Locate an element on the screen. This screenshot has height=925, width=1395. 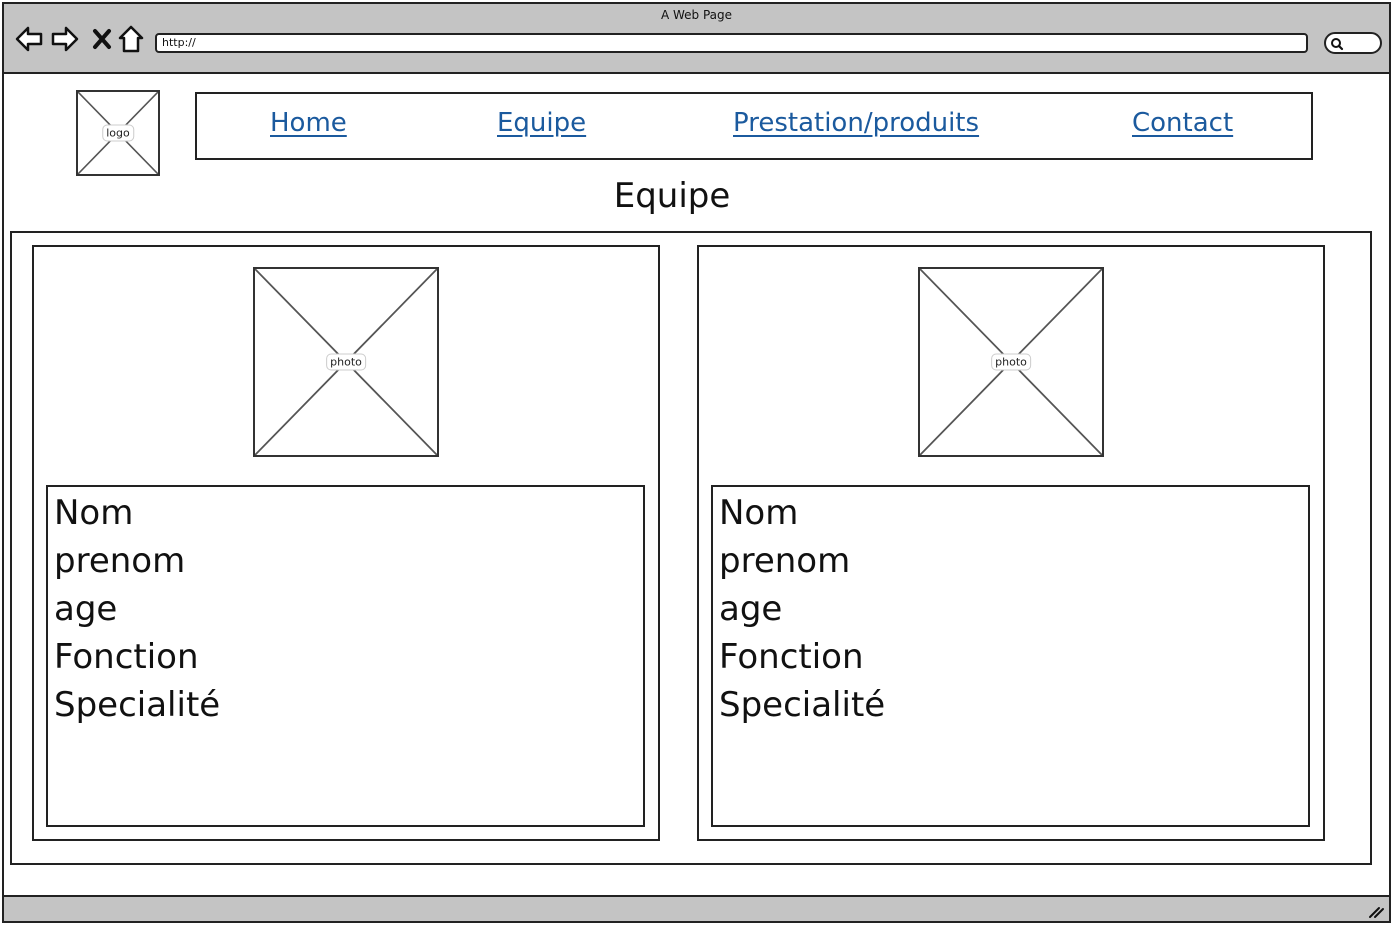
close-icon is located at coordinates (103, 39).